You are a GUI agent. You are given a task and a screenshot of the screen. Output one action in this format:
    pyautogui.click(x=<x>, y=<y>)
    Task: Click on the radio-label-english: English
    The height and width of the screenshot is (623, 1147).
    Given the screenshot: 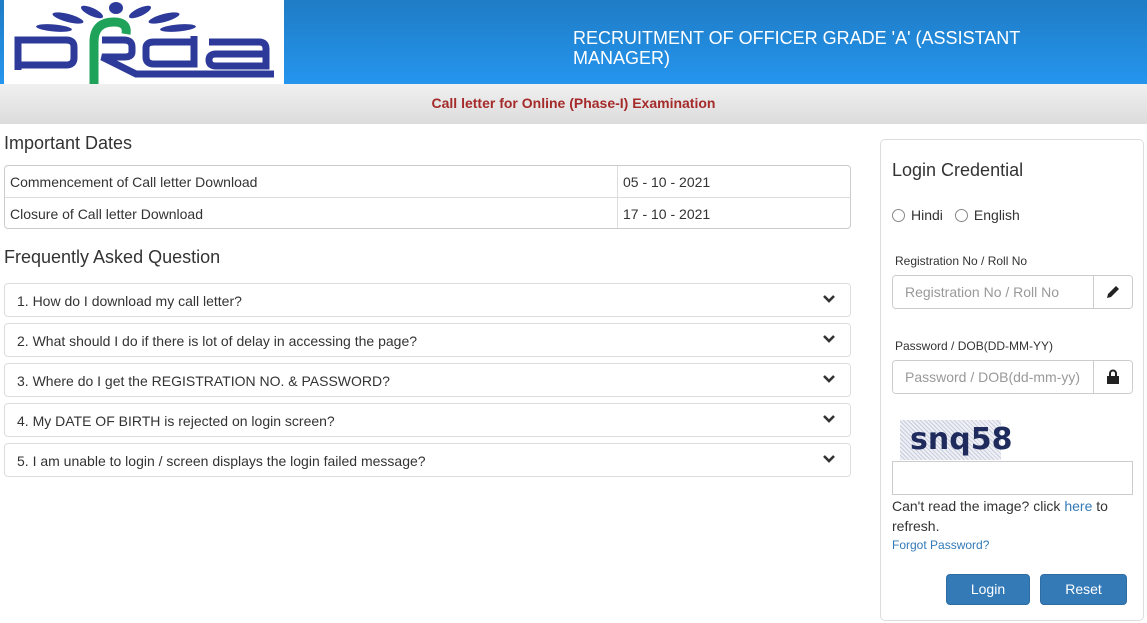 What is the action you would take?
    pyautogui.click(x=997, y=215)
    